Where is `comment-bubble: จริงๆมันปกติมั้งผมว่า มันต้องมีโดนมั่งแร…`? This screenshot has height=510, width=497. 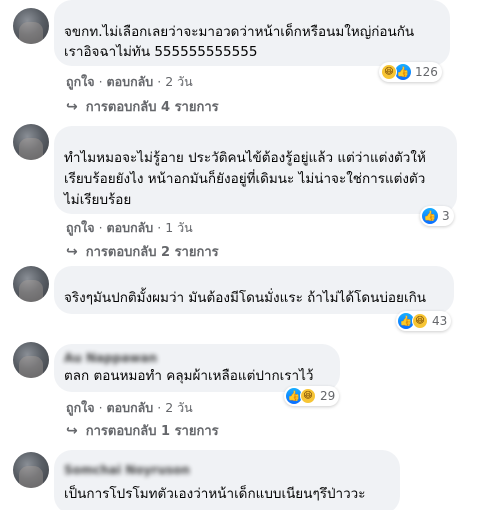 comment-bubble: จริงๆมันปกติมั้งผมว่า มันต้องมีโดนมั่งแร… is located at coordinates (254, 290).